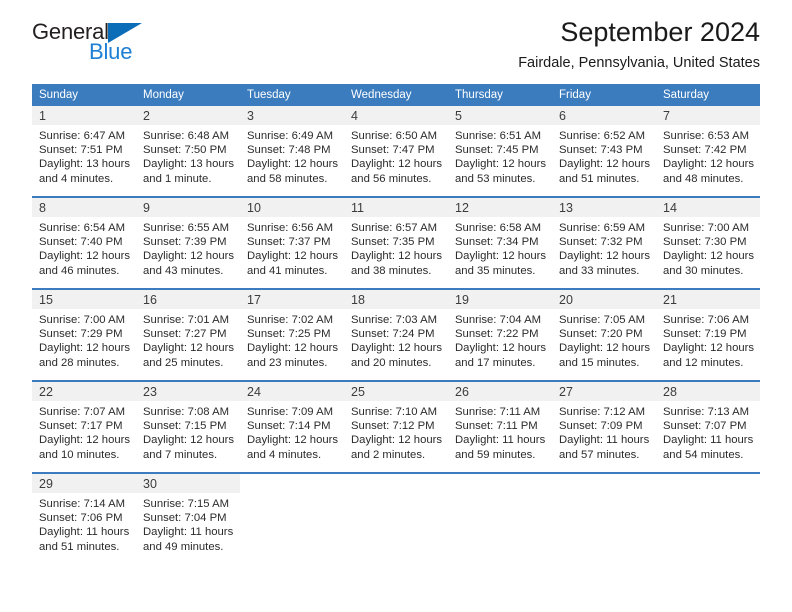 Image resolution: width=792 pixels, height=612 pixels. What do you see at coordinates (111, 51) in the screenshot?
I see `logo-text-blue: Blue` at bounding box center [111, 51].